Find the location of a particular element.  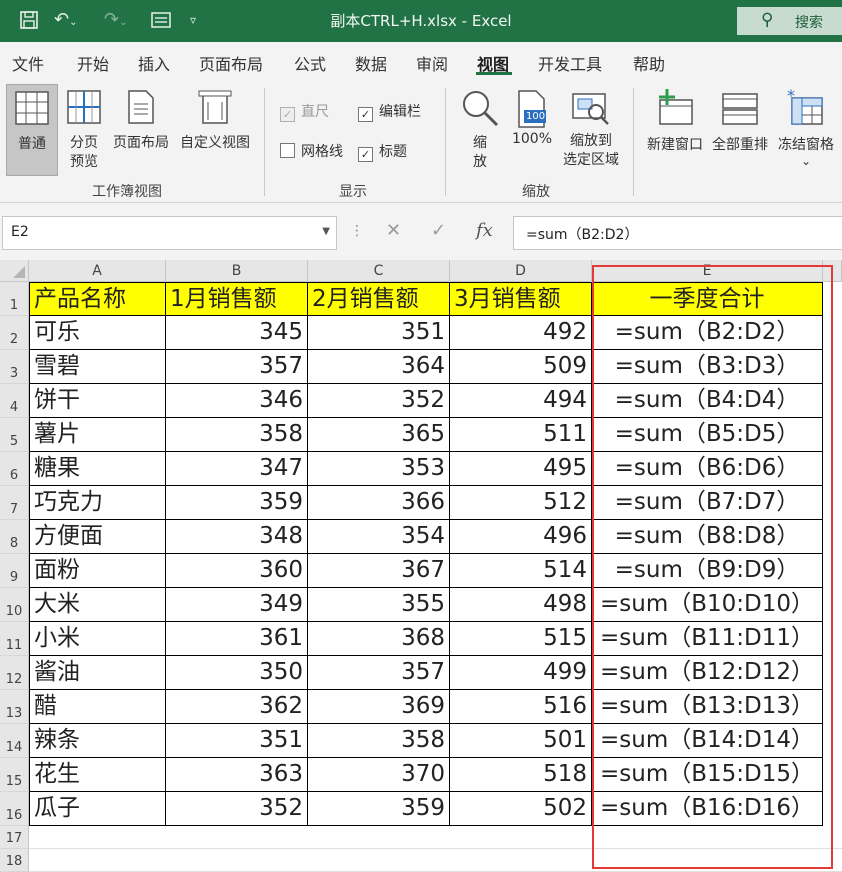

q1-total-formula-cell: =sum（B13:D13） is located at coordinates (707, 707).